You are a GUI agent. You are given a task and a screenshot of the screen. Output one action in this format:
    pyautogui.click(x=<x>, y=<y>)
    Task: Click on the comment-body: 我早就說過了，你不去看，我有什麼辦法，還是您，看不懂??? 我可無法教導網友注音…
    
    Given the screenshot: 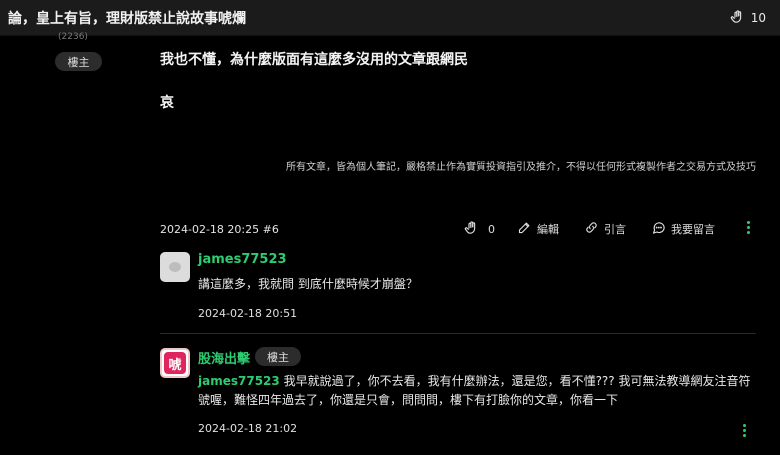 What is the action you would take?
    pyautogui.click(x=474, y=390)
    